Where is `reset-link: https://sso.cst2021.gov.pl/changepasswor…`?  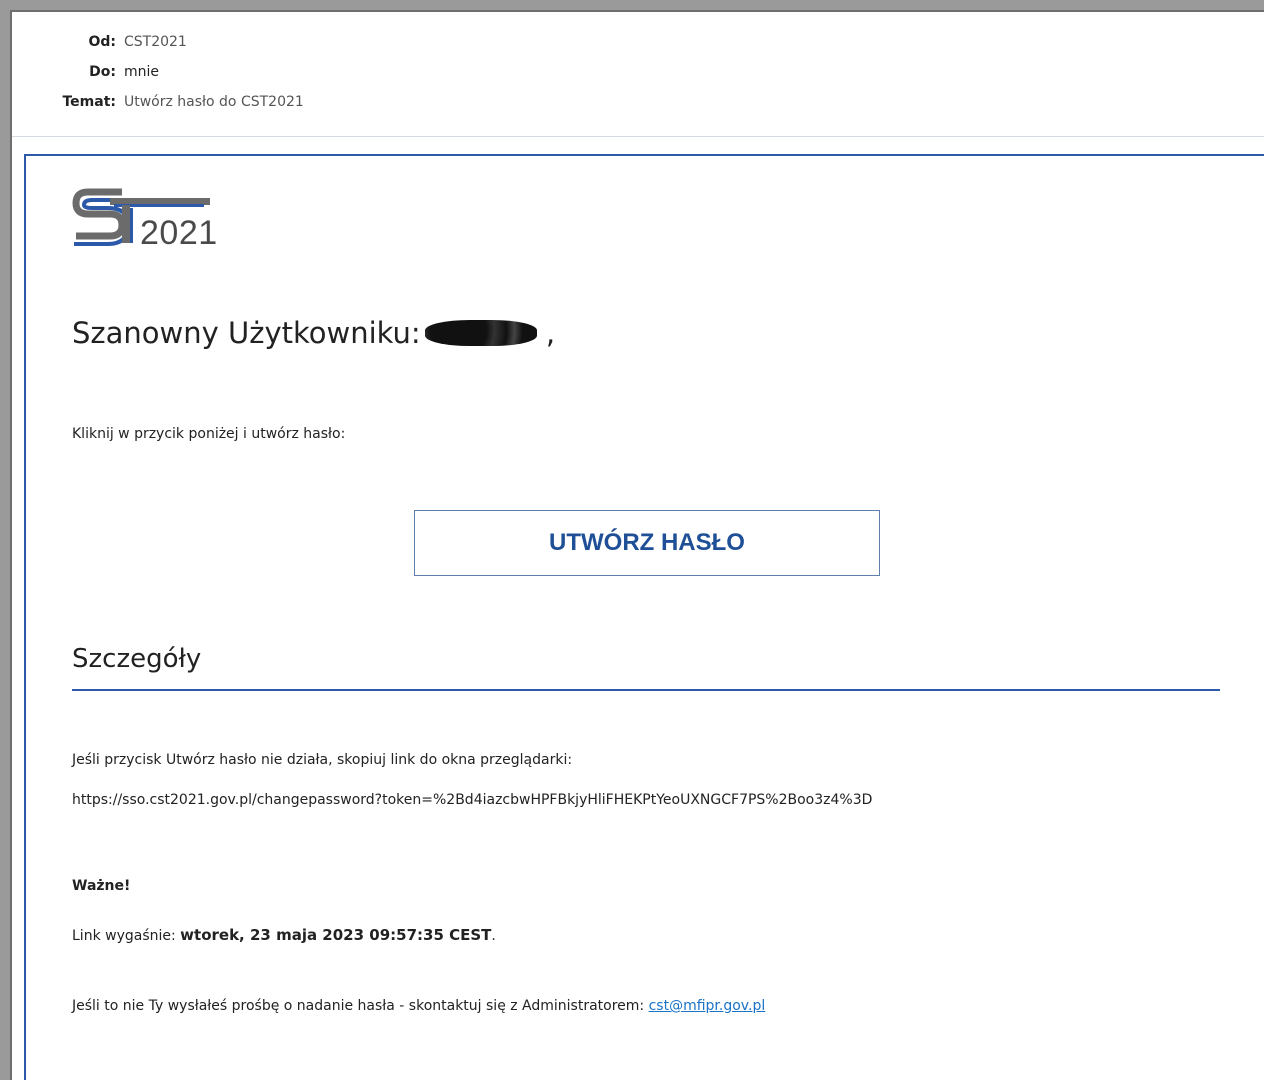
reset-link: https://sso.cst2021.gov.pl/changepasswor… is located at coordinates (472, 800).